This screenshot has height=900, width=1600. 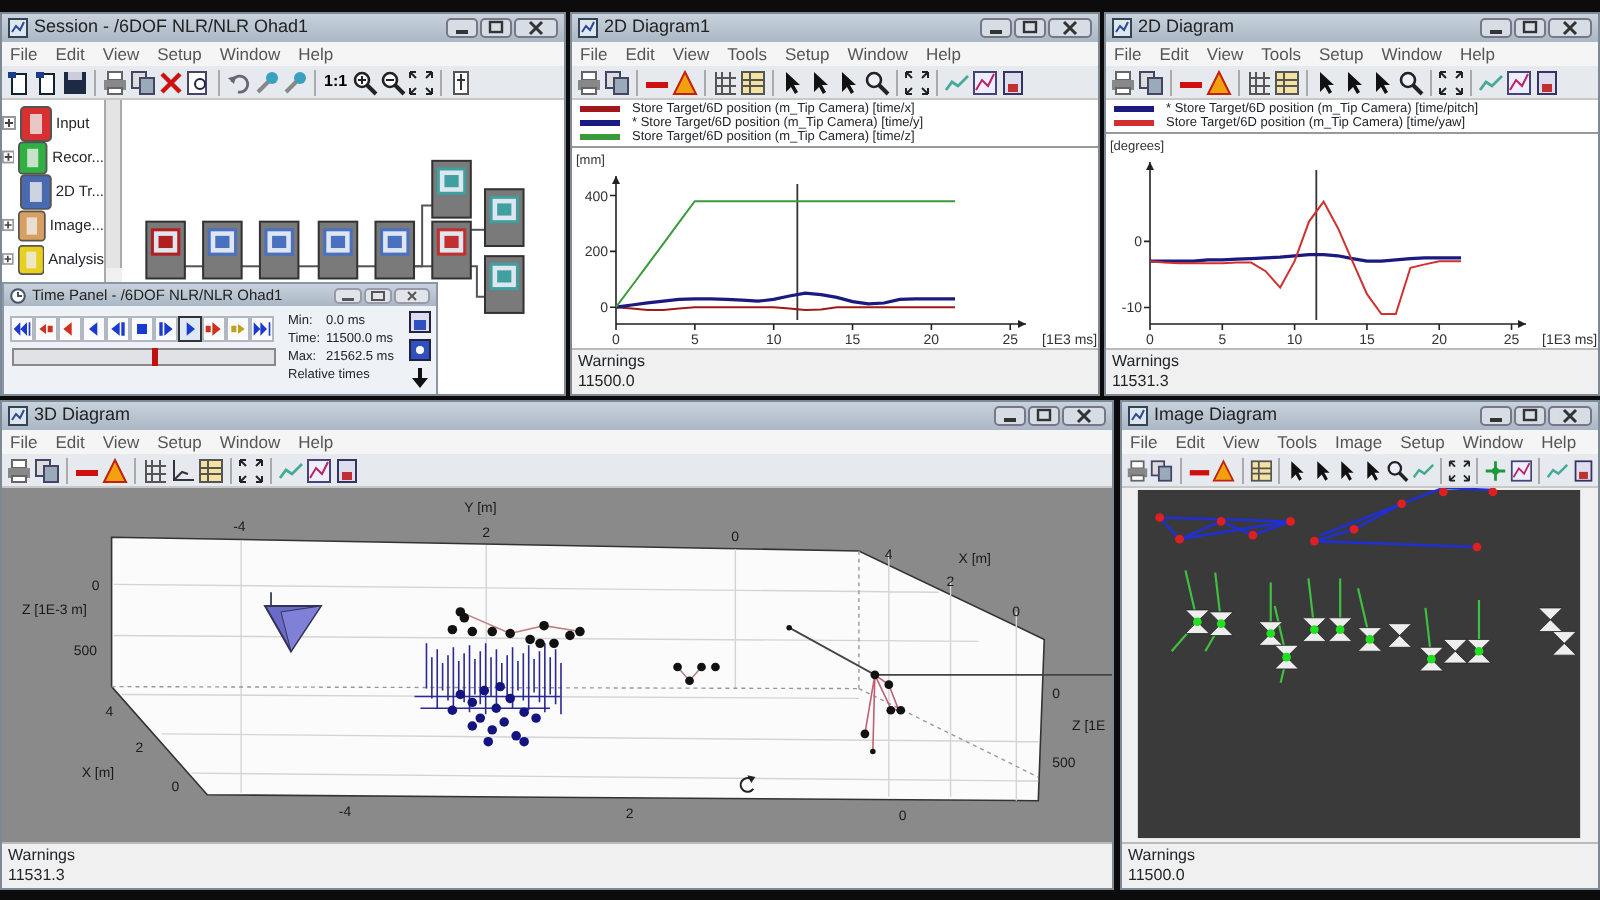 I want to click on help-icon, so click(x=420, y=350).